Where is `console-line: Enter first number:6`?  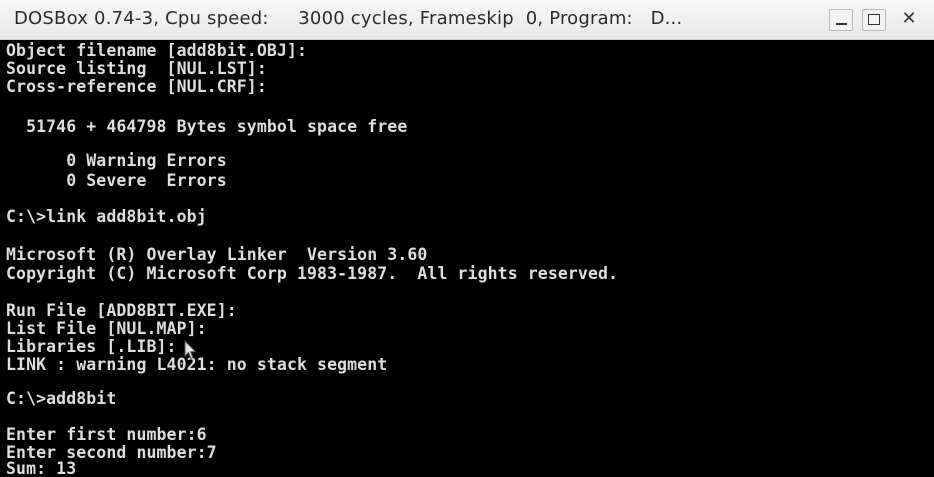
console-line: Enter first number:6 is located at coordinates (106, 434).